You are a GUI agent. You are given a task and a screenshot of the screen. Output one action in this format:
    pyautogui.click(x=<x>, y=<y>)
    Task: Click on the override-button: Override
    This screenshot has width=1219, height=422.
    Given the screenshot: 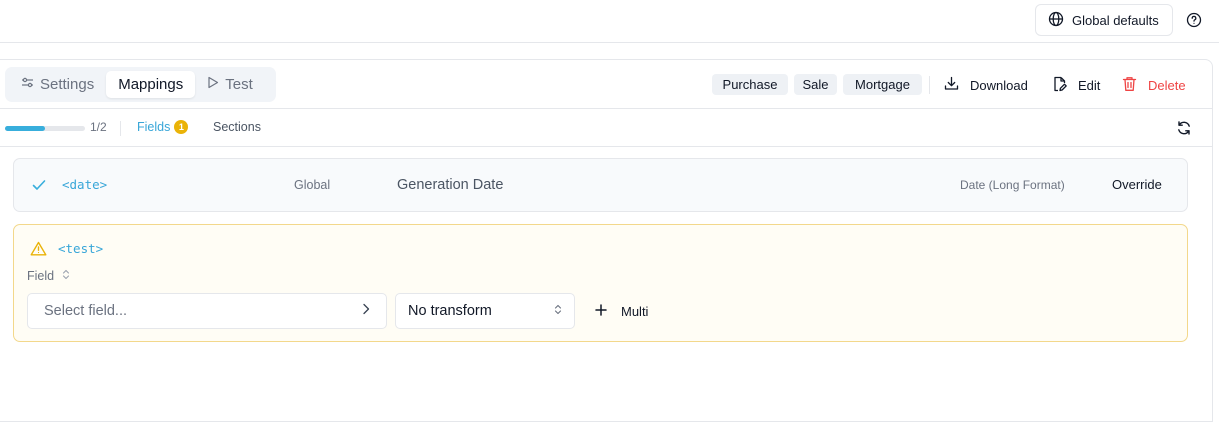 What is the action you would take?
    pyautogui.click(x=1137, y=184)
    